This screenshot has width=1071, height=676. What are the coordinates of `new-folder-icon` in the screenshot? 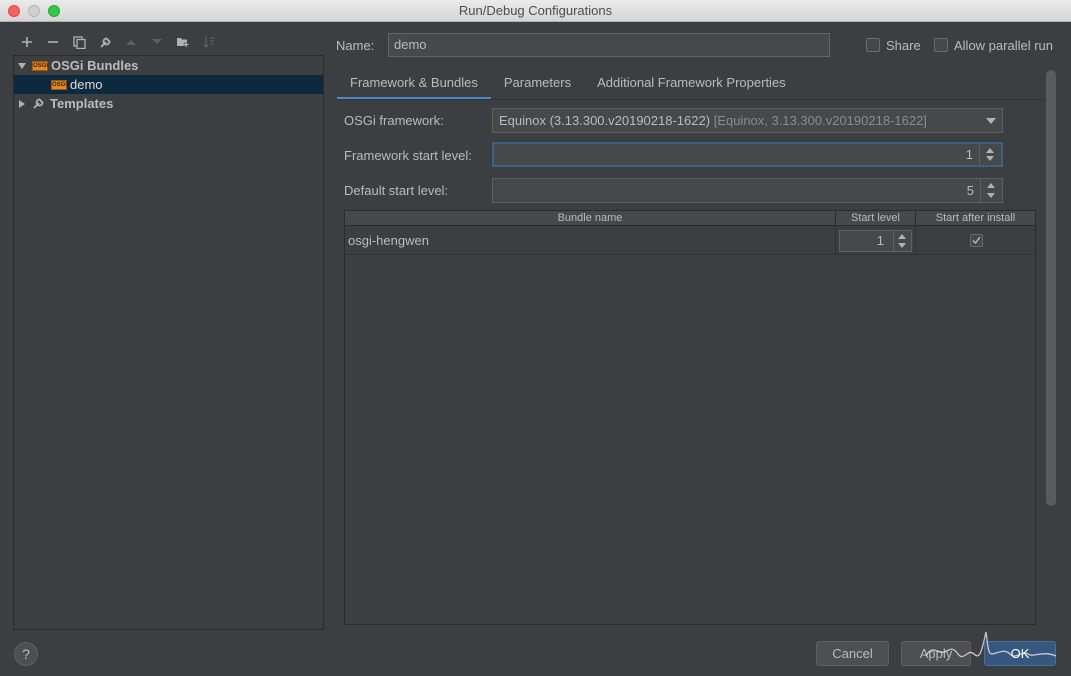 It's located at (183, 42).